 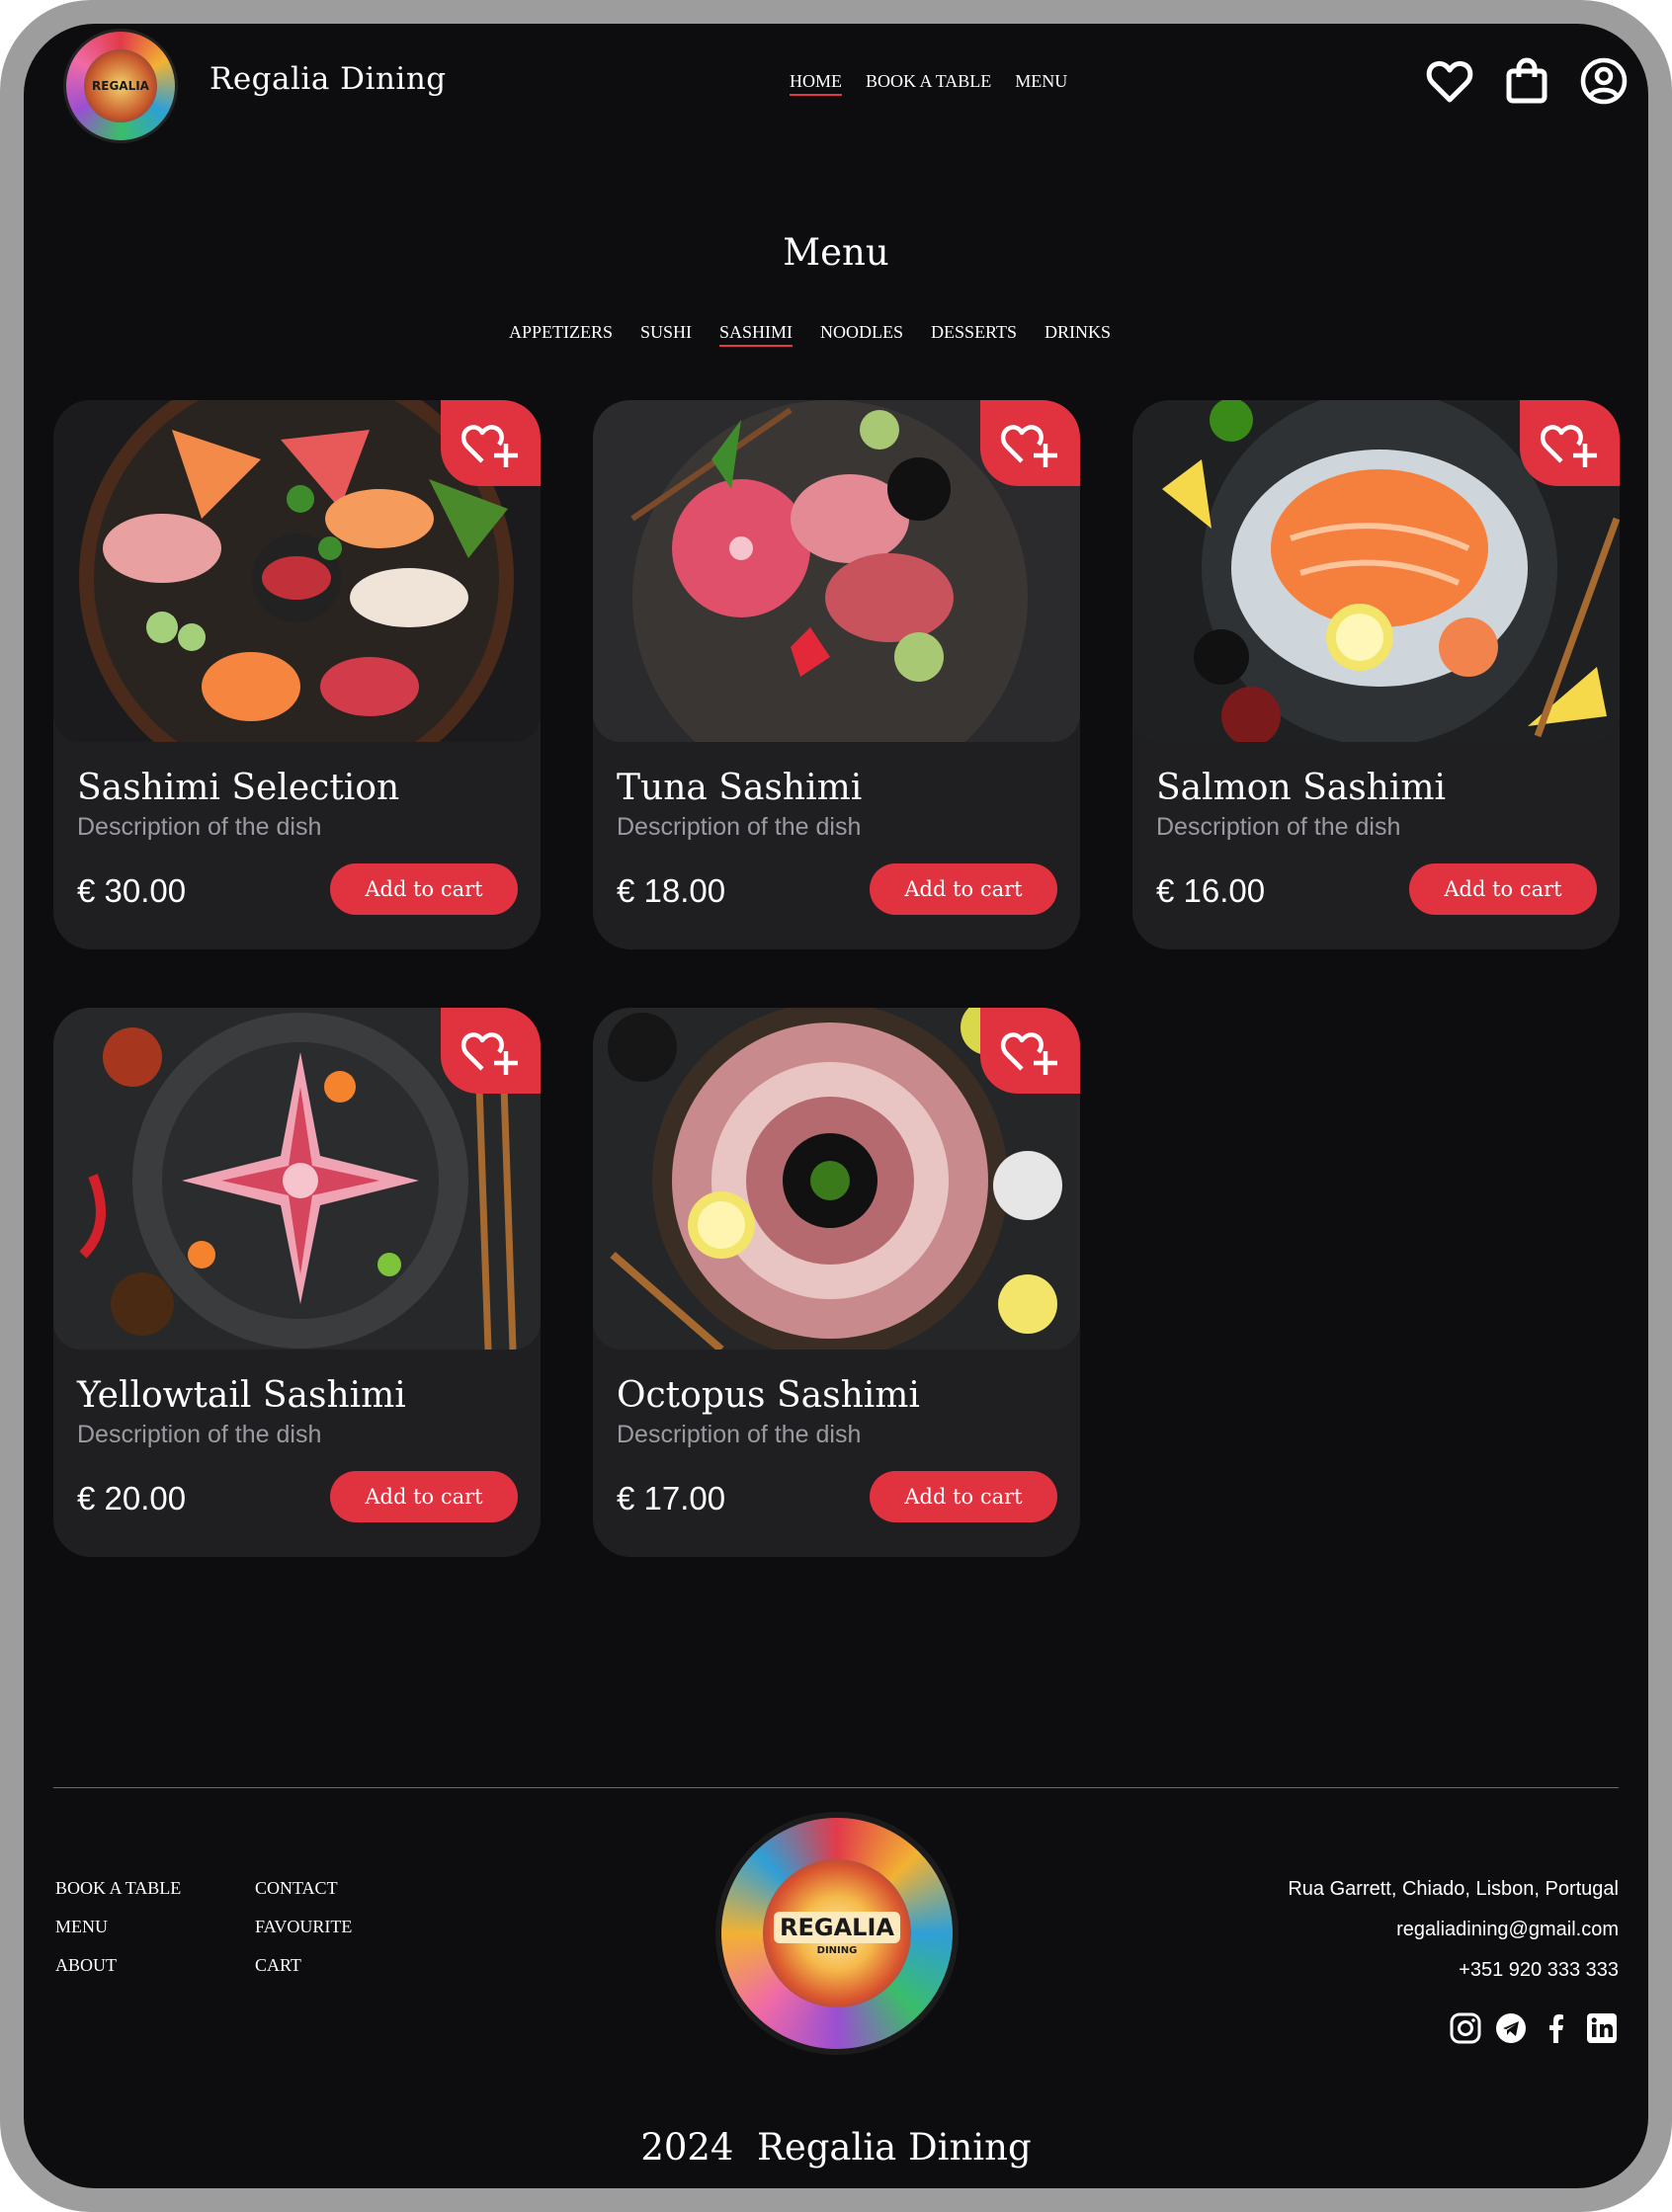 What do you see at coordinates (118, 1965) in the screenshot?
I see `footer-link-about: ABOUT` at bounding box center [118, 1965].